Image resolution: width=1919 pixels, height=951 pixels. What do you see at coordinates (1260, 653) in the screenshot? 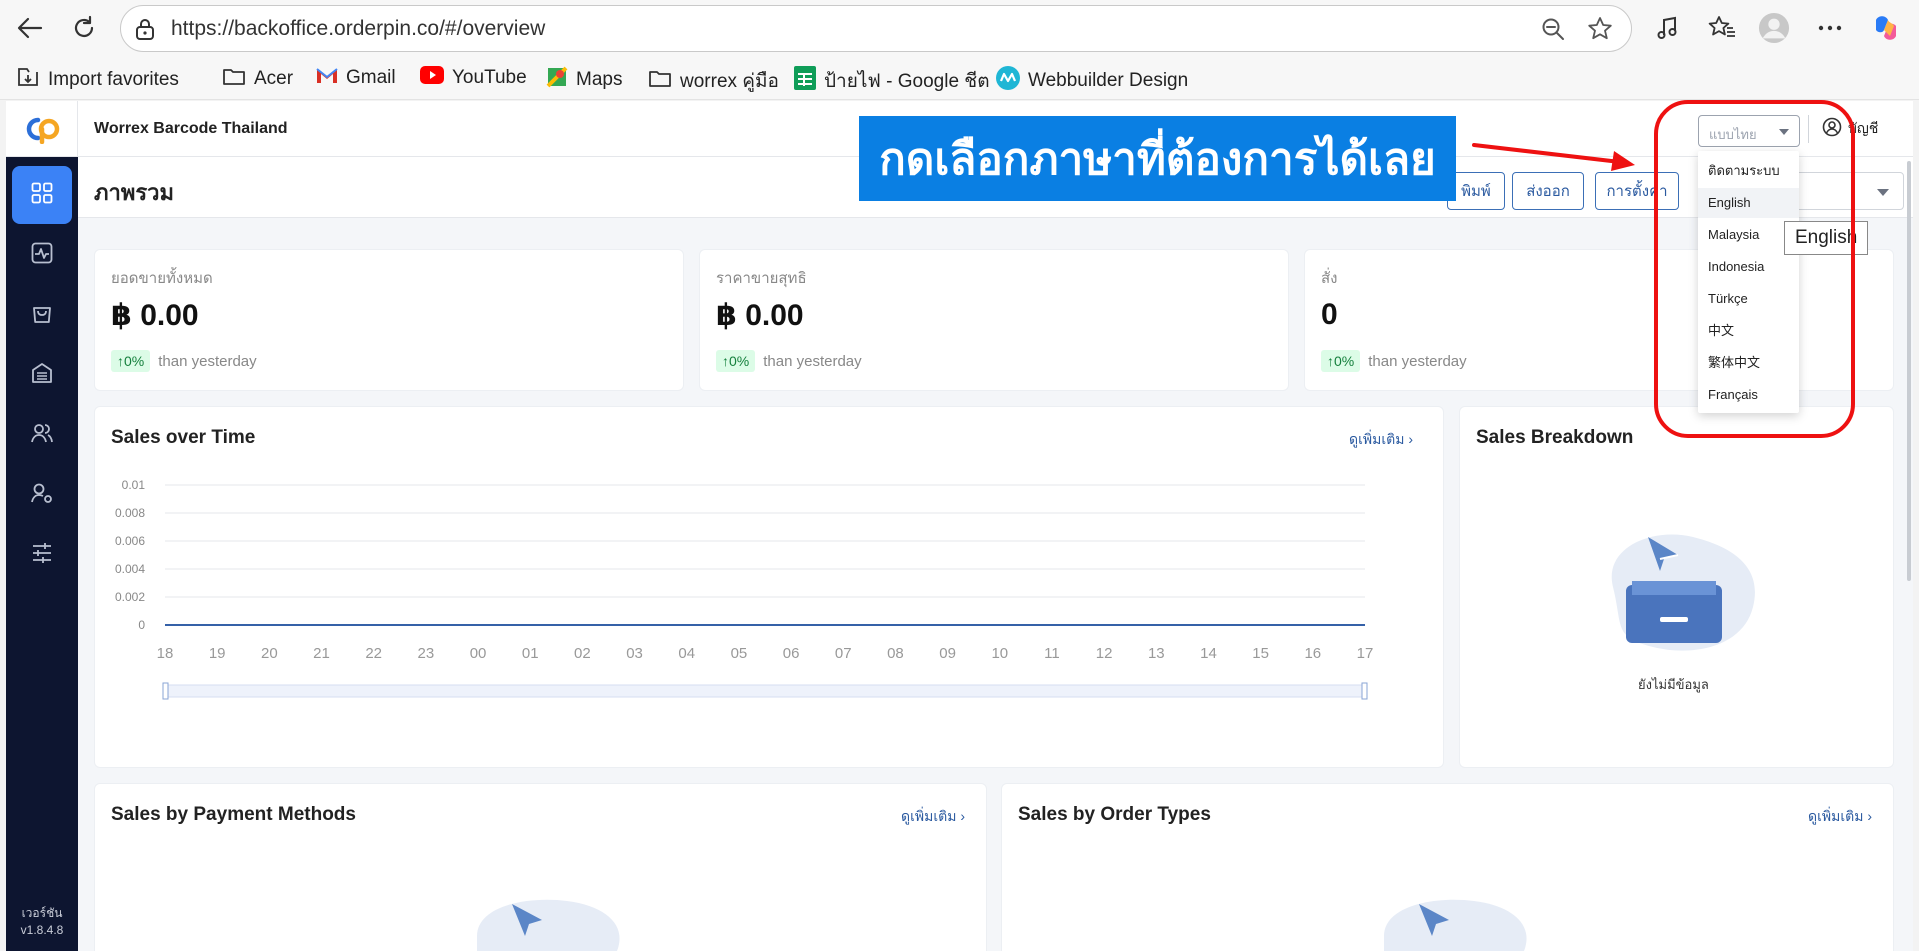
I see `x-tick-label: 15` at bounding box center [1260, 653].